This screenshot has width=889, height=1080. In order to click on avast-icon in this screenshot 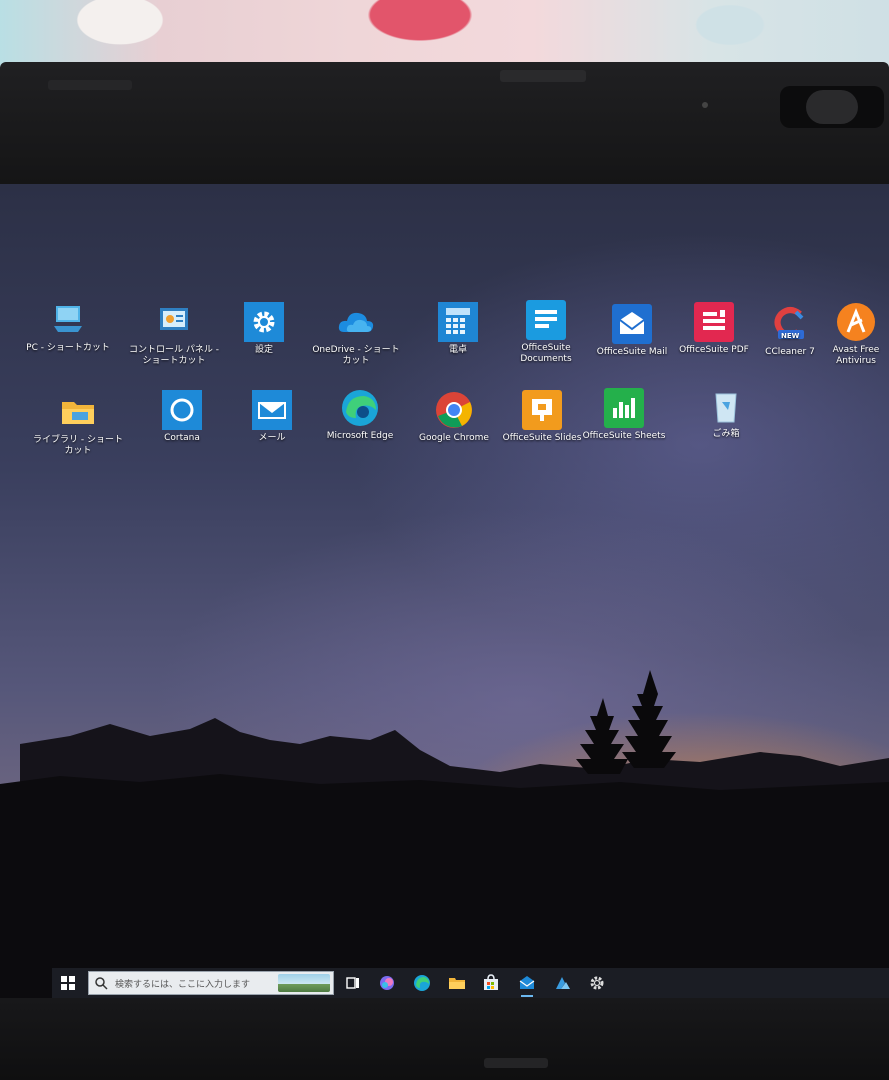, I will do `click(856, 322)`.